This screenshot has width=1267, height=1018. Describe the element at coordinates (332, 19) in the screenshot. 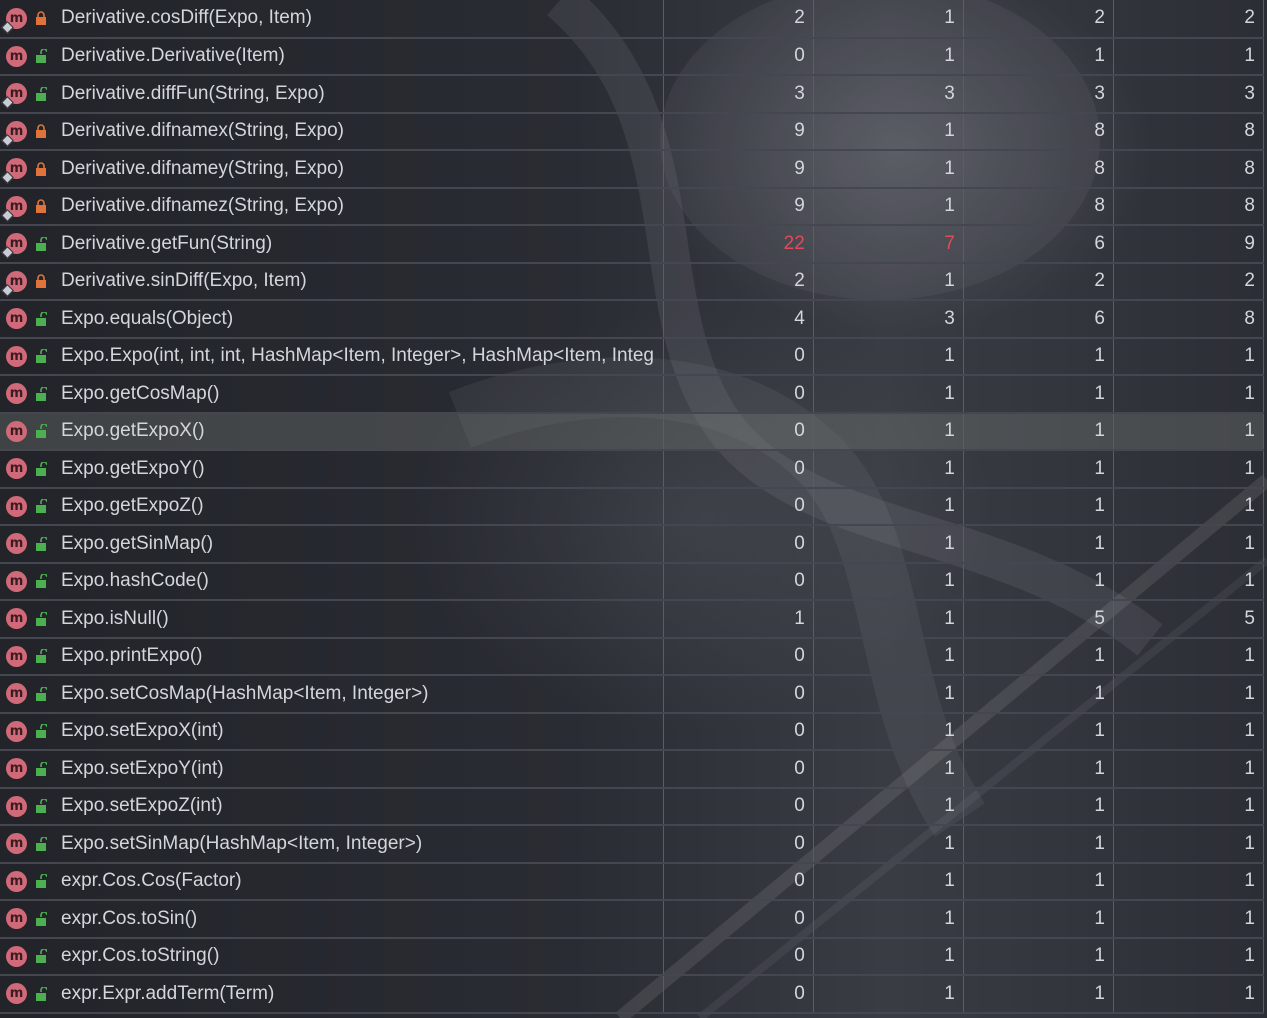

I see `method-name-cell: m Derivative.cosDiff(Expo, Item)` at that location.